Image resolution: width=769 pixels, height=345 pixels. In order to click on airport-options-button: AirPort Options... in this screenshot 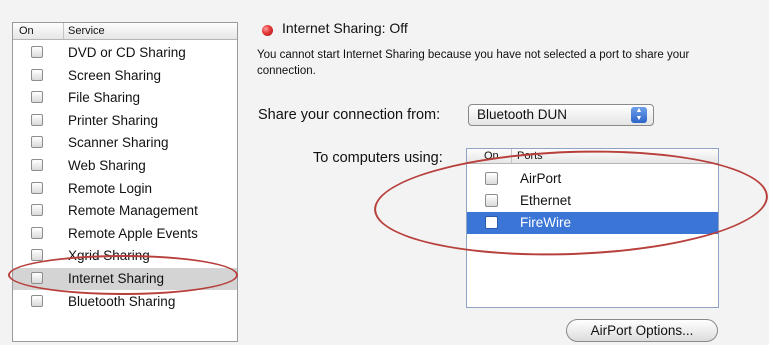, I will do `click(642, 330)`.